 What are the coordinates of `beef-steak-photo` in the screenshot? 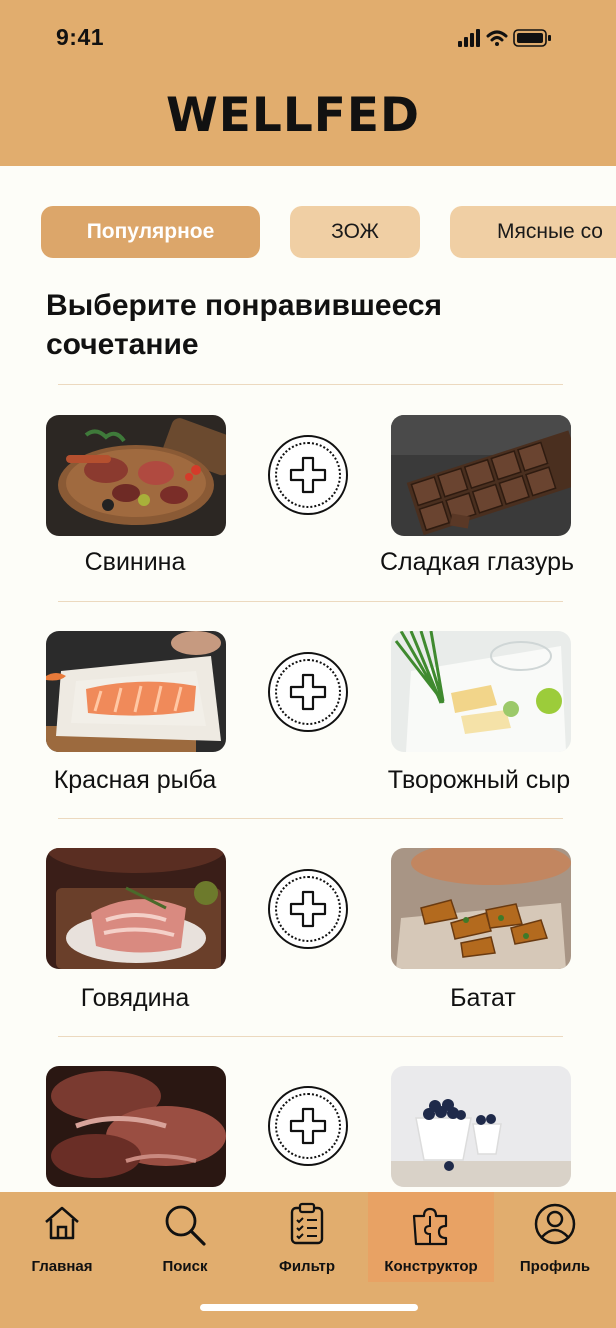 It's located at (136, 908).